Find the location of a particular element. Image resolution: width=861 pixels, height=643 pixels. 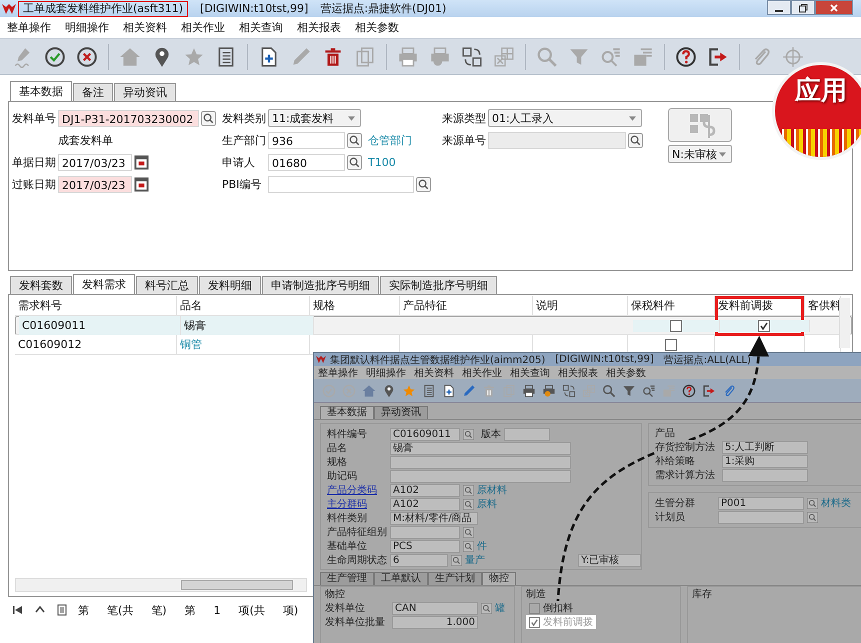

column-header: 规格 is located at coordinates (324, 305).